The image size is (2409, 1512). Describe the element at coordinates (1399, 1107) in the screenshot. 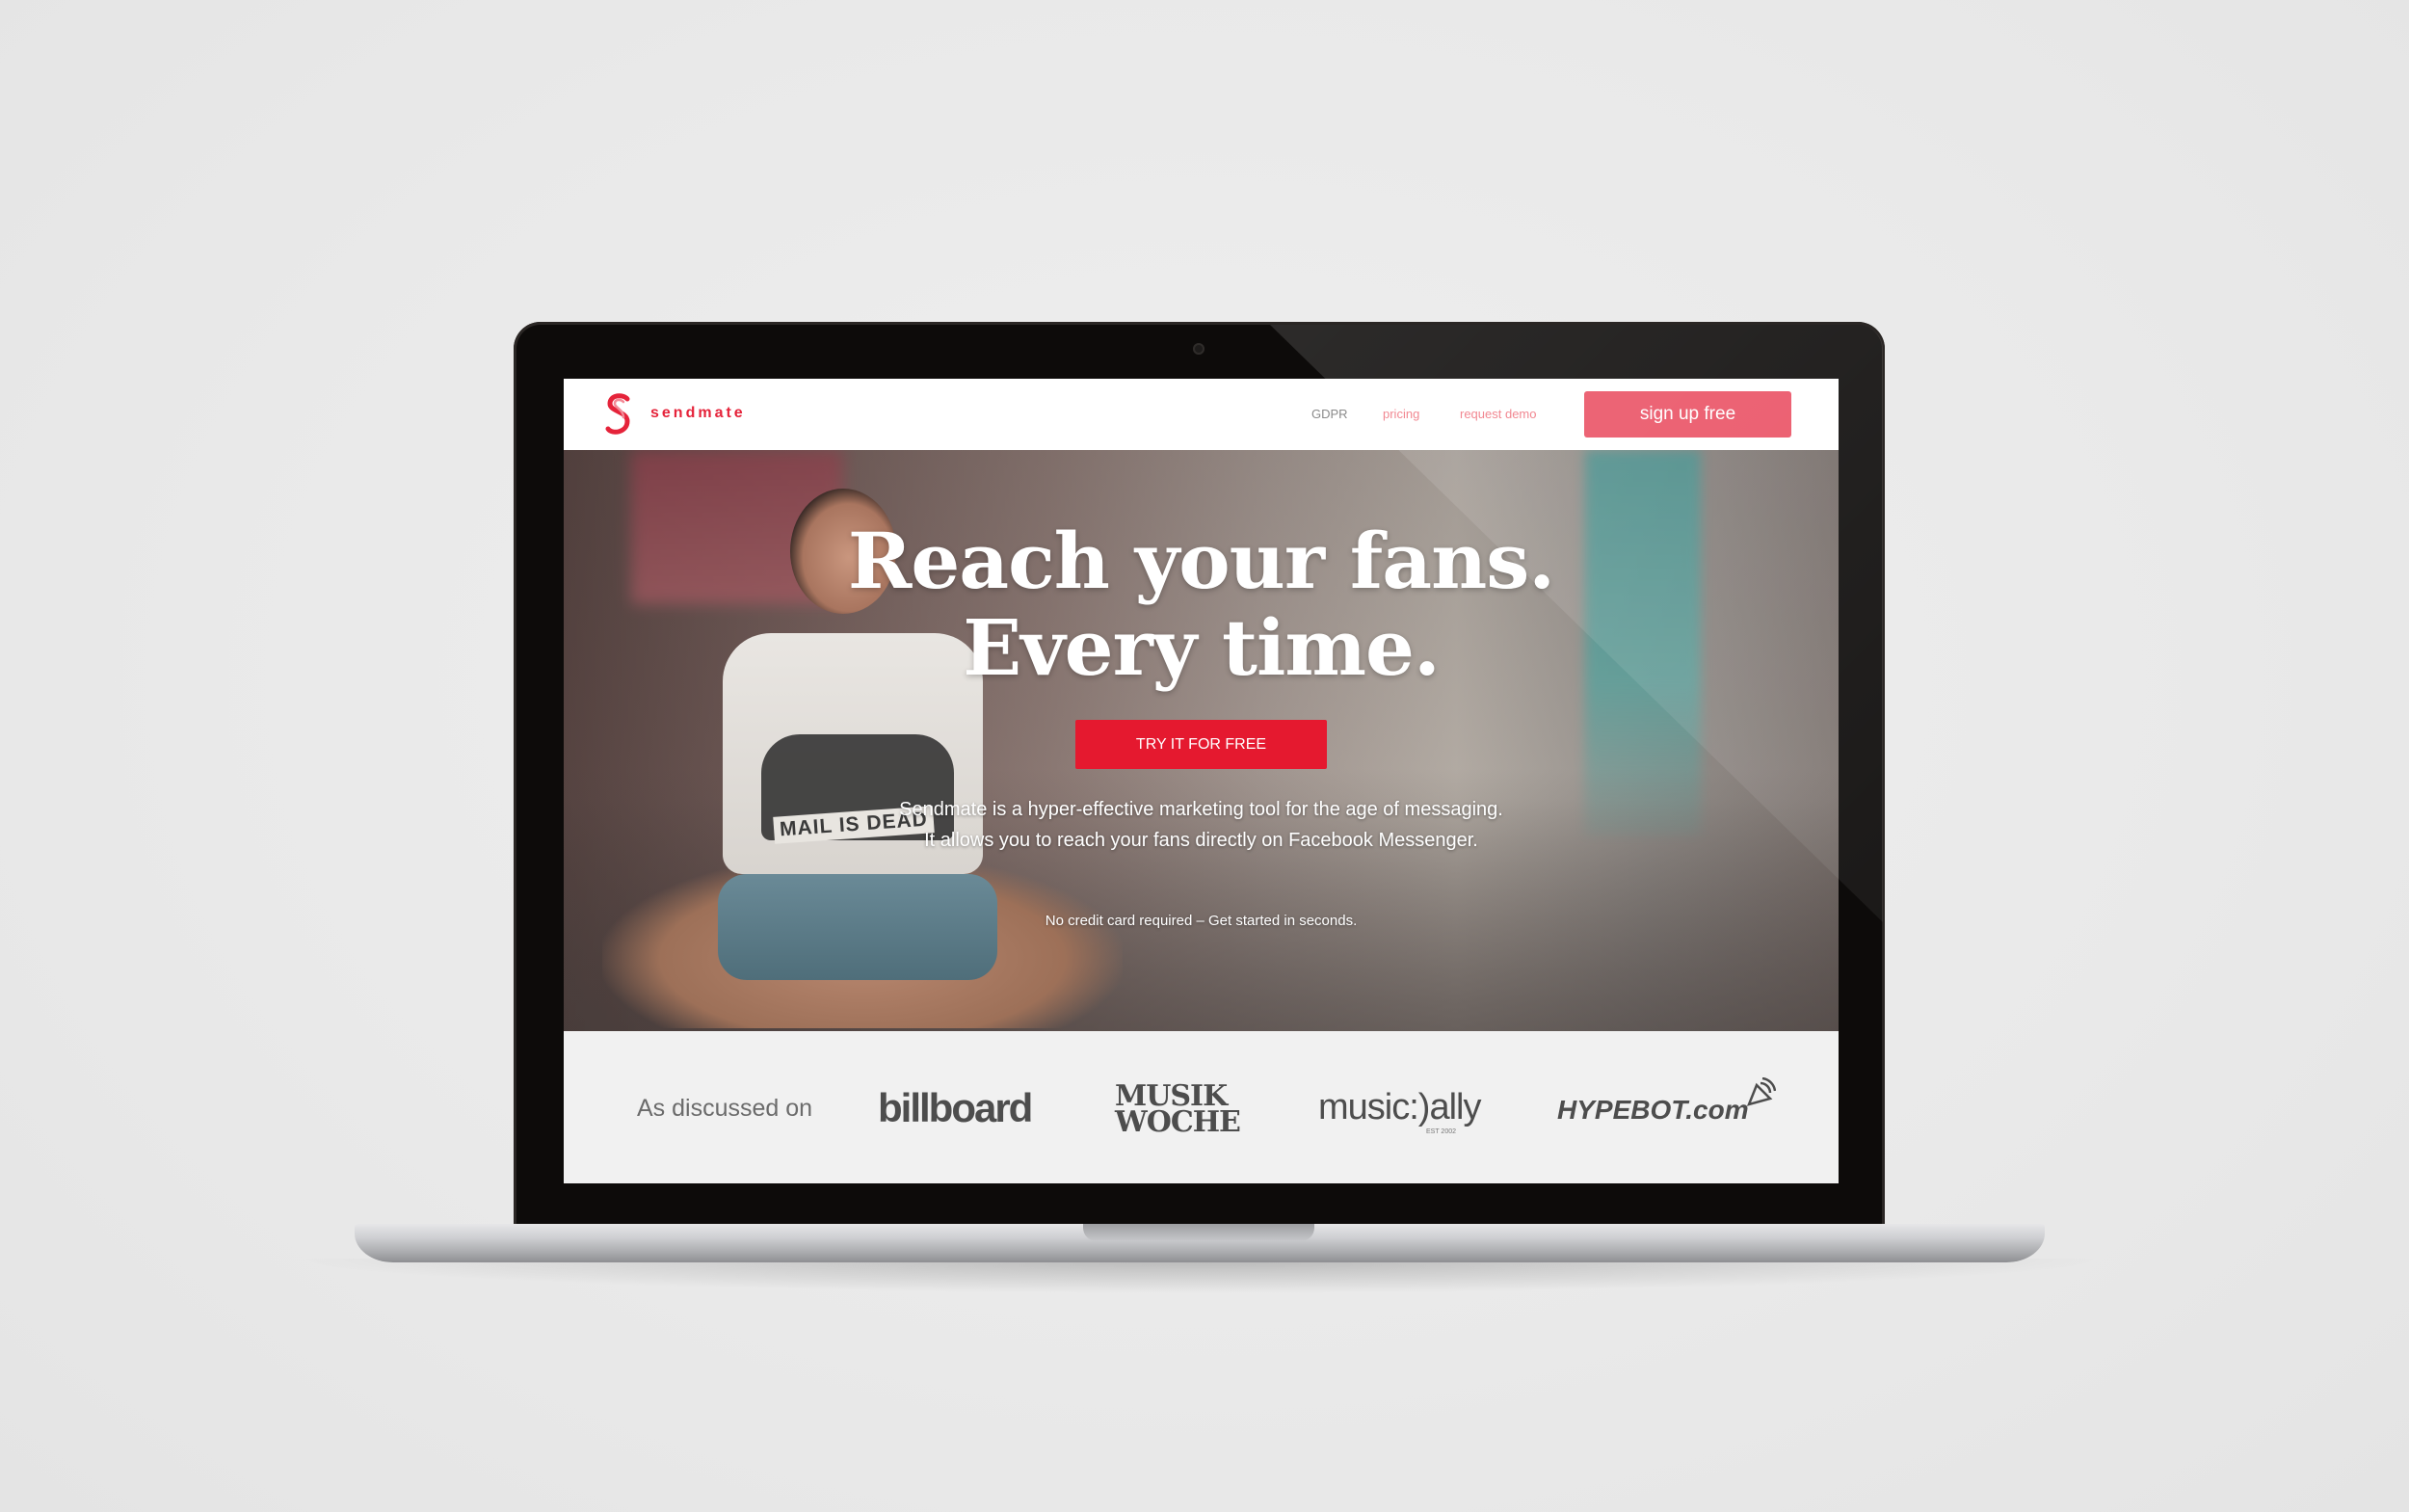

I see `musically-logo: music:)ally` at that location.